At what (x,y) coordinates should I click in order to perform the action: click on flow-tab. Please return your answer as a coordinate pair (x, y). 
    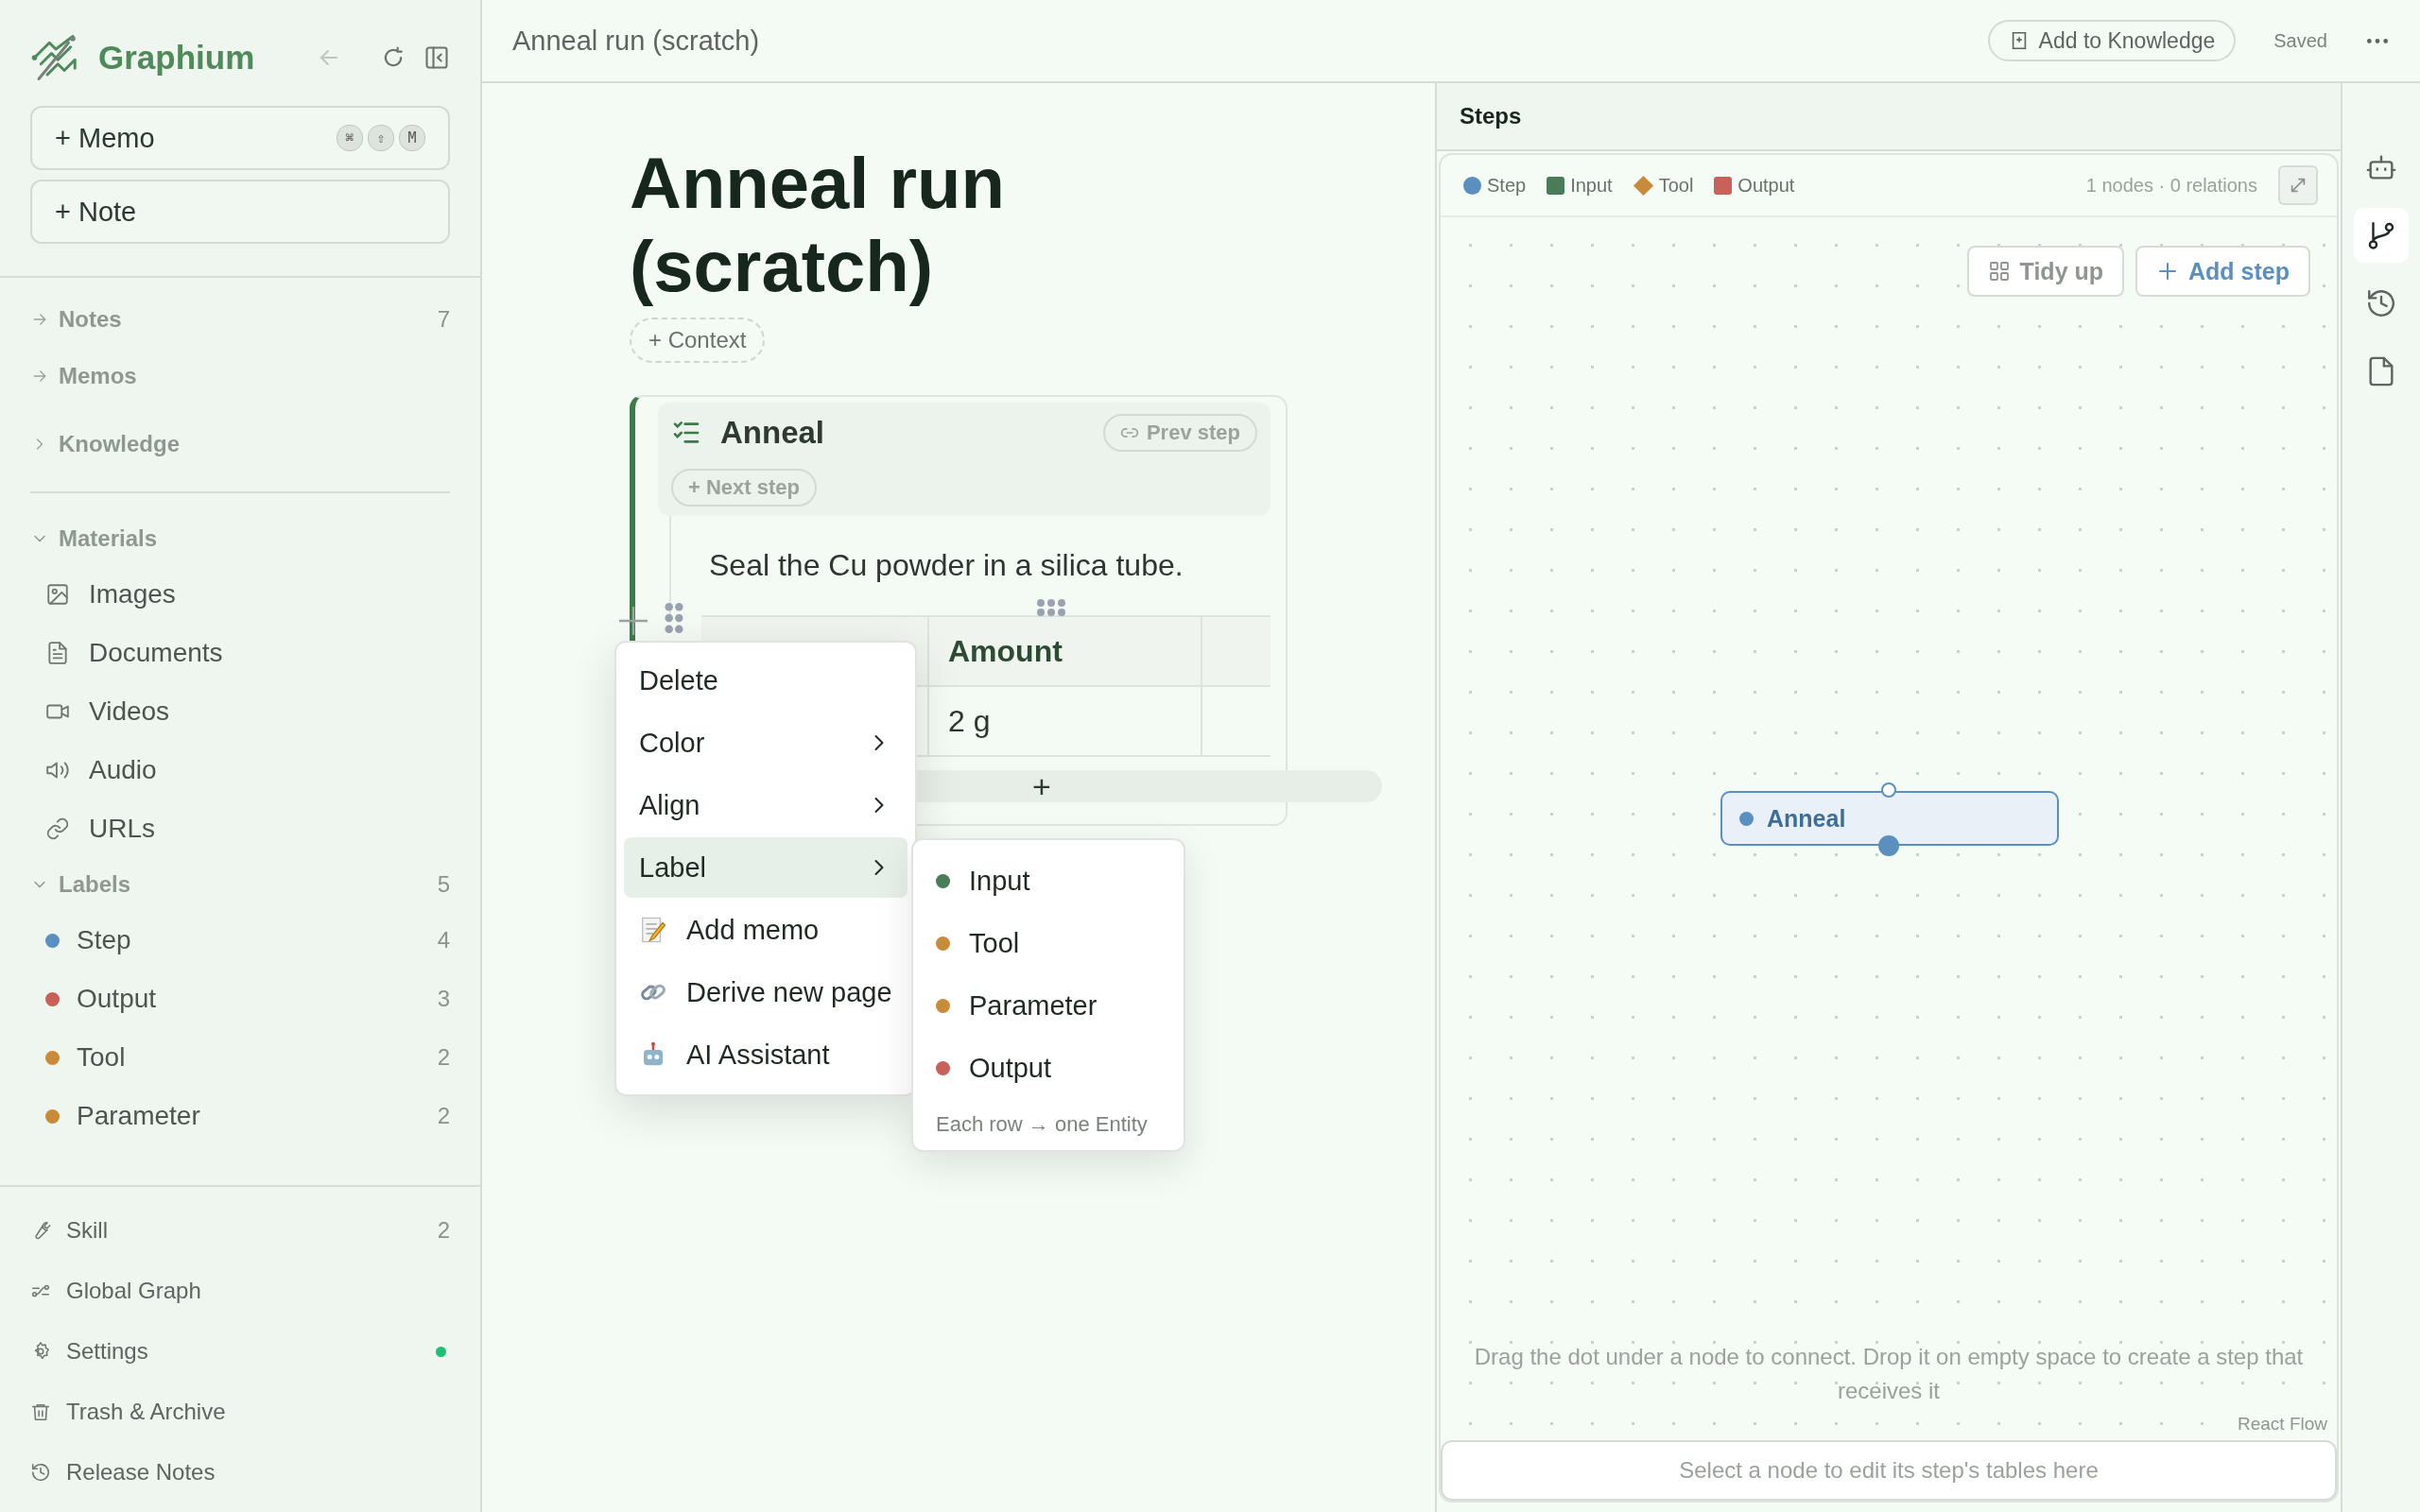
    Looking at the image, I should click on (2381, 235).